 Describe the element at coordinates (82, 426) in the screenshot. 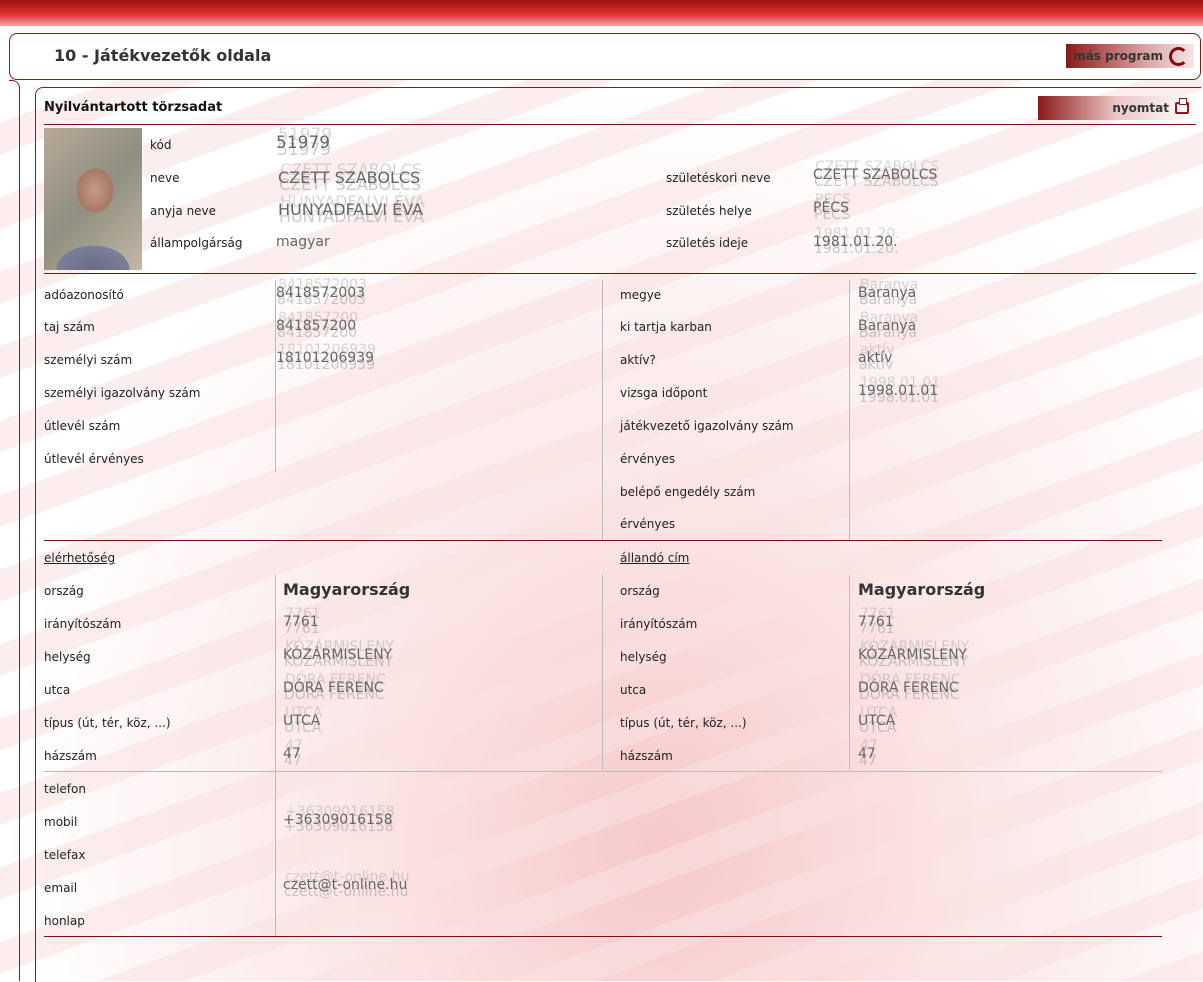

I see `passport-label: útlevél szám` at that location.